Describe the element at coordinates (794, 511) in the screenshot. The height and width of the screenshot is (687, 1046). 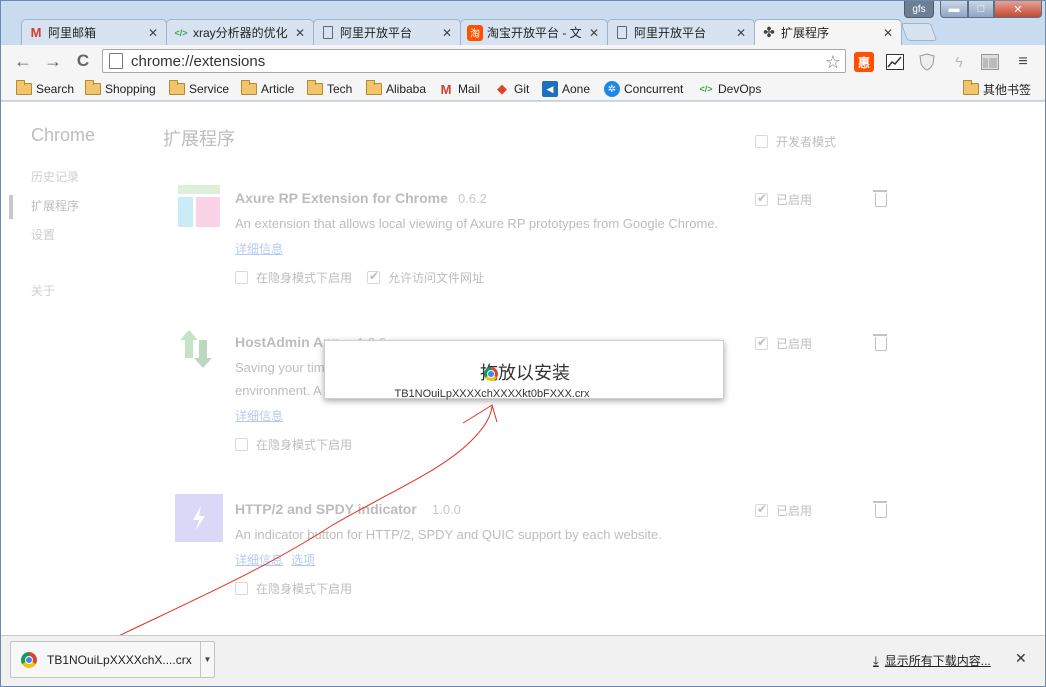
I see `enabled-label: 已启用` at that location.